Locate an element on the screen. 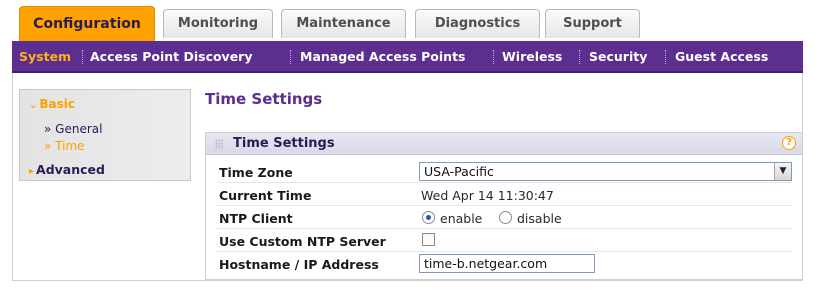  ntp-client-row: NTP Client enable disable is located at coordinates (504, 218).